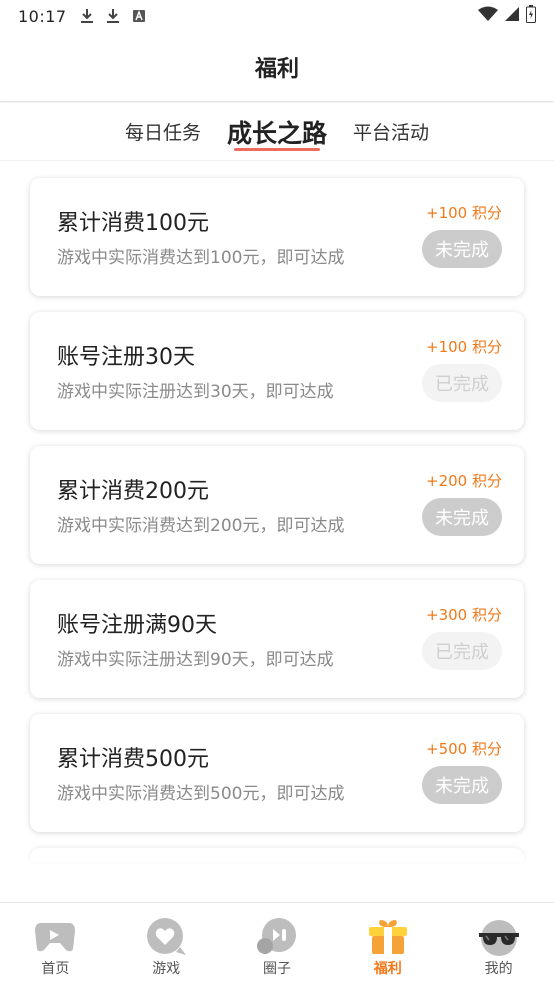 The height and width of the screenshot is (984, 554). I want to click on tab-bar: 每日任务 成长之路 平台活动, so click(277, 132).